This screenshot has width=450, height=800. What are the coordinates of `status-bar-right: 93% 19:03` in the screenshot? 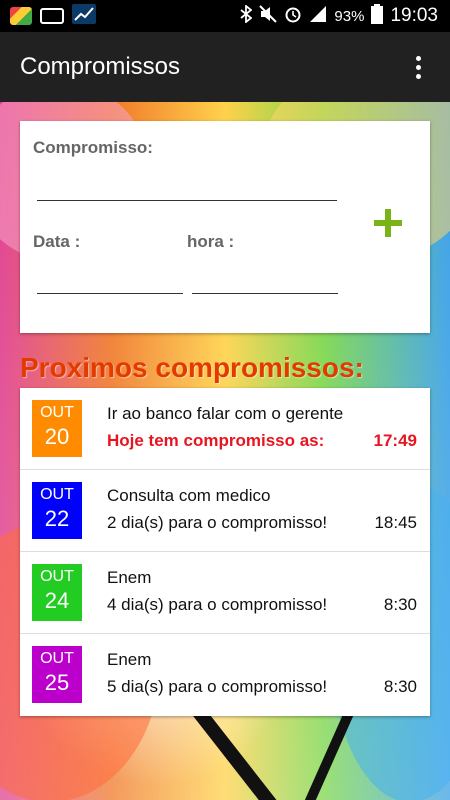 It's located at (345, 16).